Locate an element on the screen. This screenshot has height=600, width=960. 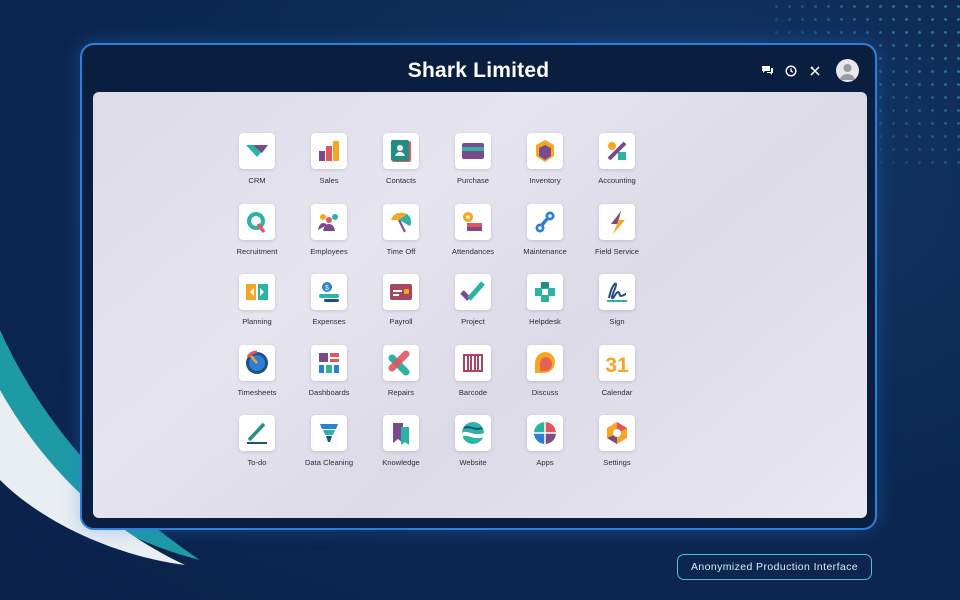
app-sign: Sign is located at coordinates (617, 309).